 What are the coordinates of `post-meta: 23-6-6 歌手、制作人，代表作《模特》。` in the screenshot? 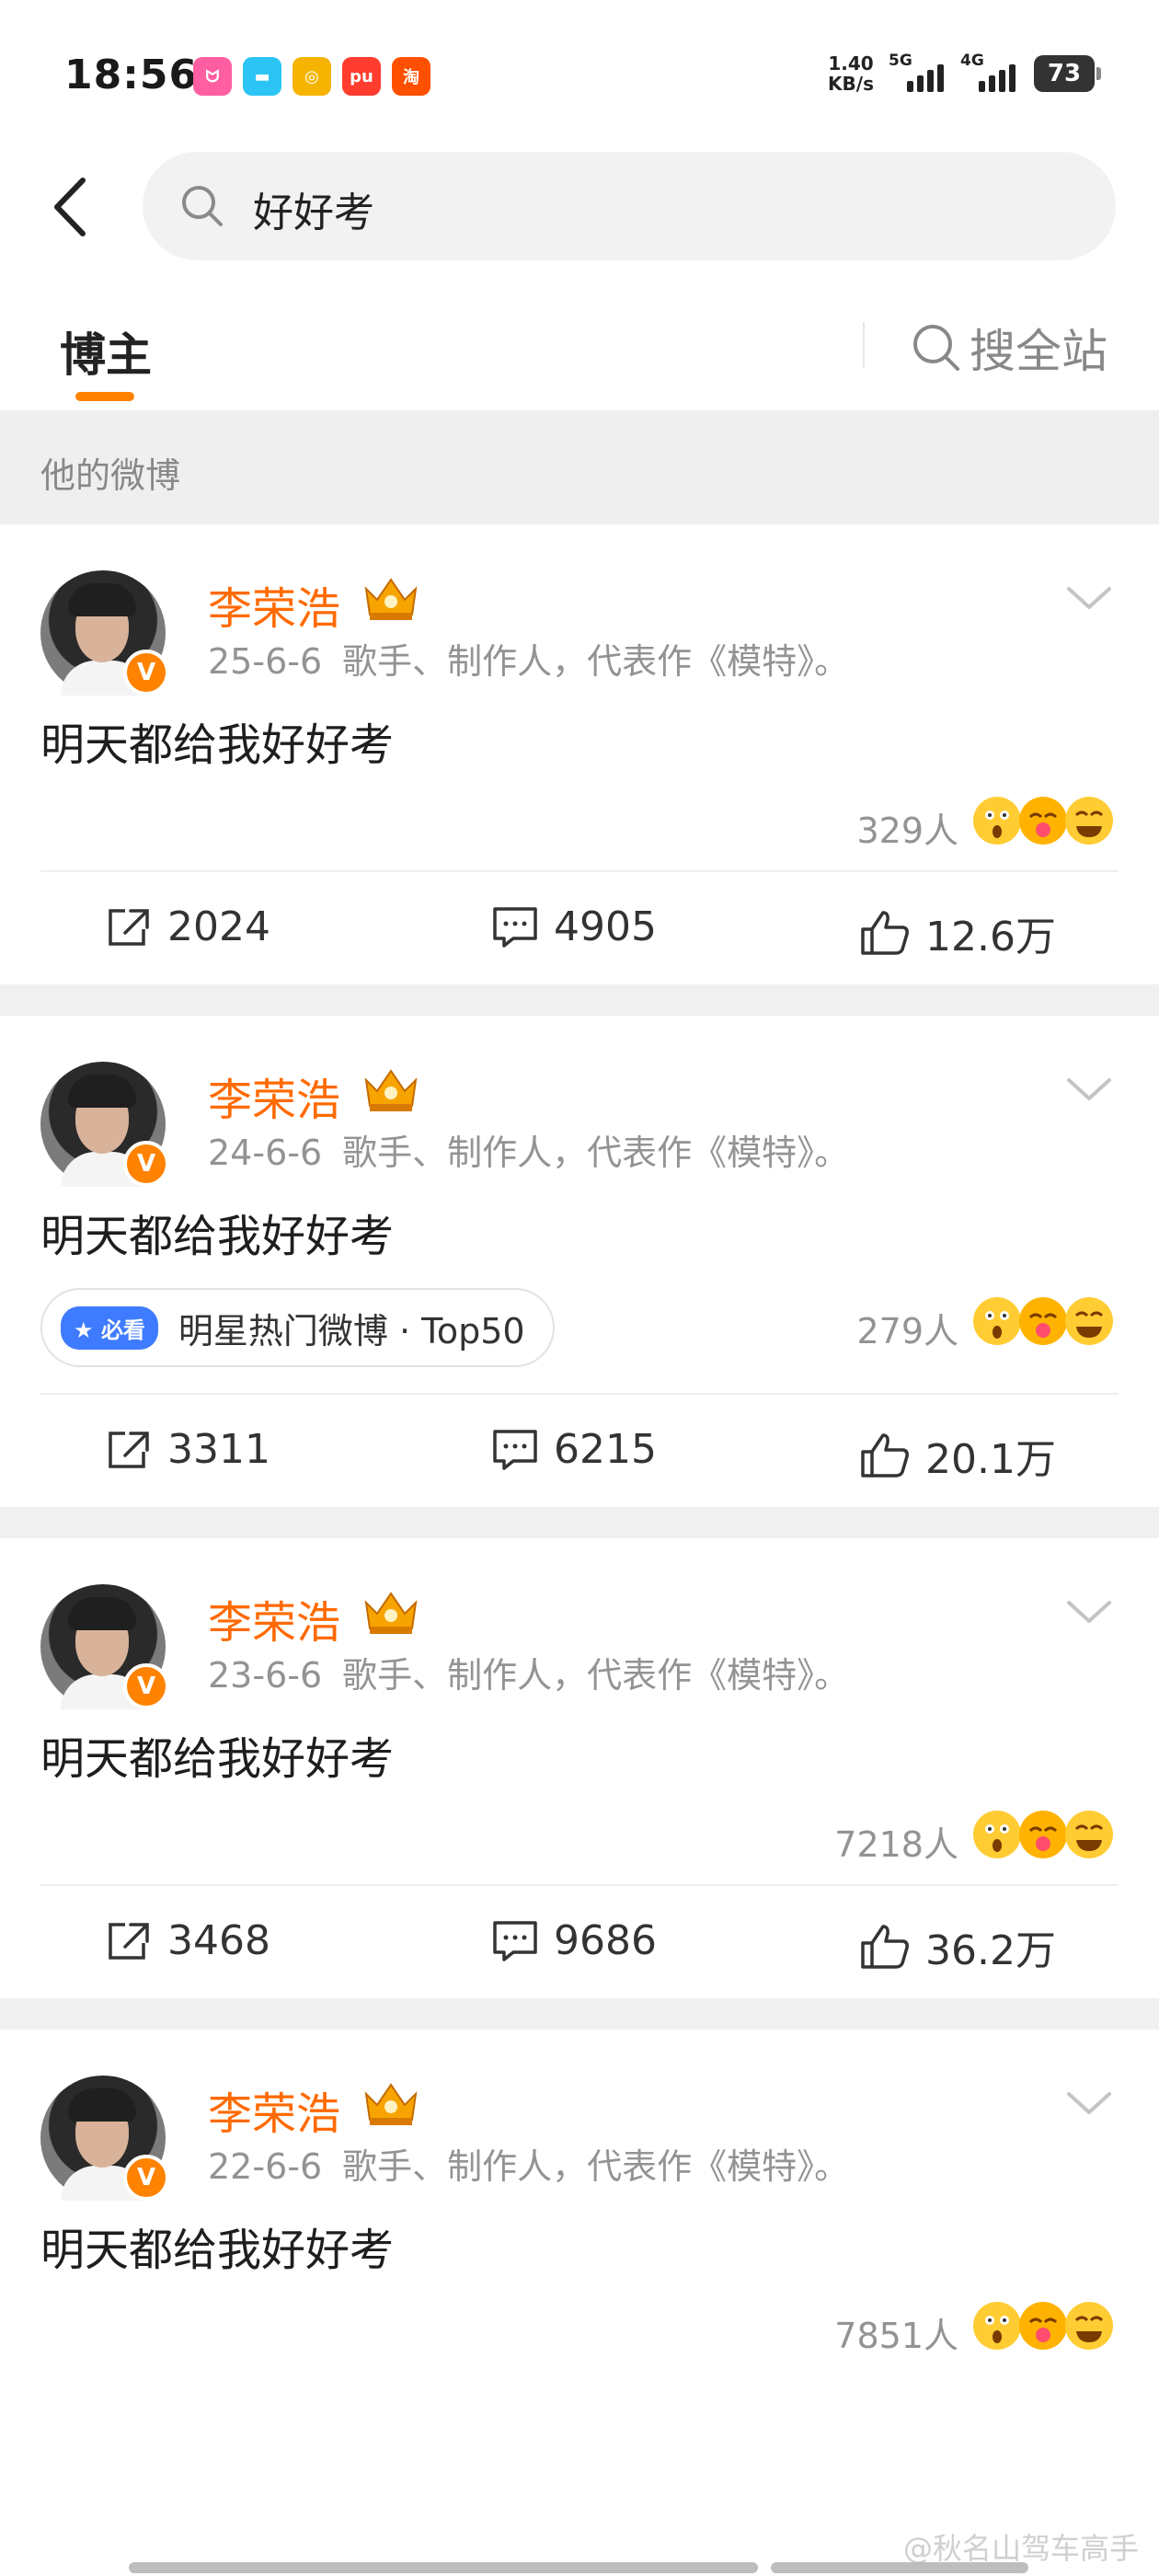 It's located at (528, 1672).